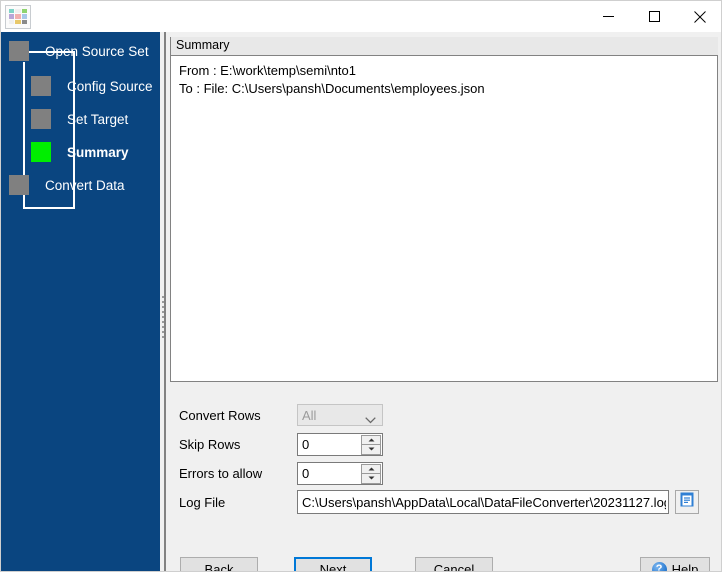  What do you see at coordinates (444, 46) in the screenshot?
I see `summary-group-title: Summary` at bounding box center [444, 46].